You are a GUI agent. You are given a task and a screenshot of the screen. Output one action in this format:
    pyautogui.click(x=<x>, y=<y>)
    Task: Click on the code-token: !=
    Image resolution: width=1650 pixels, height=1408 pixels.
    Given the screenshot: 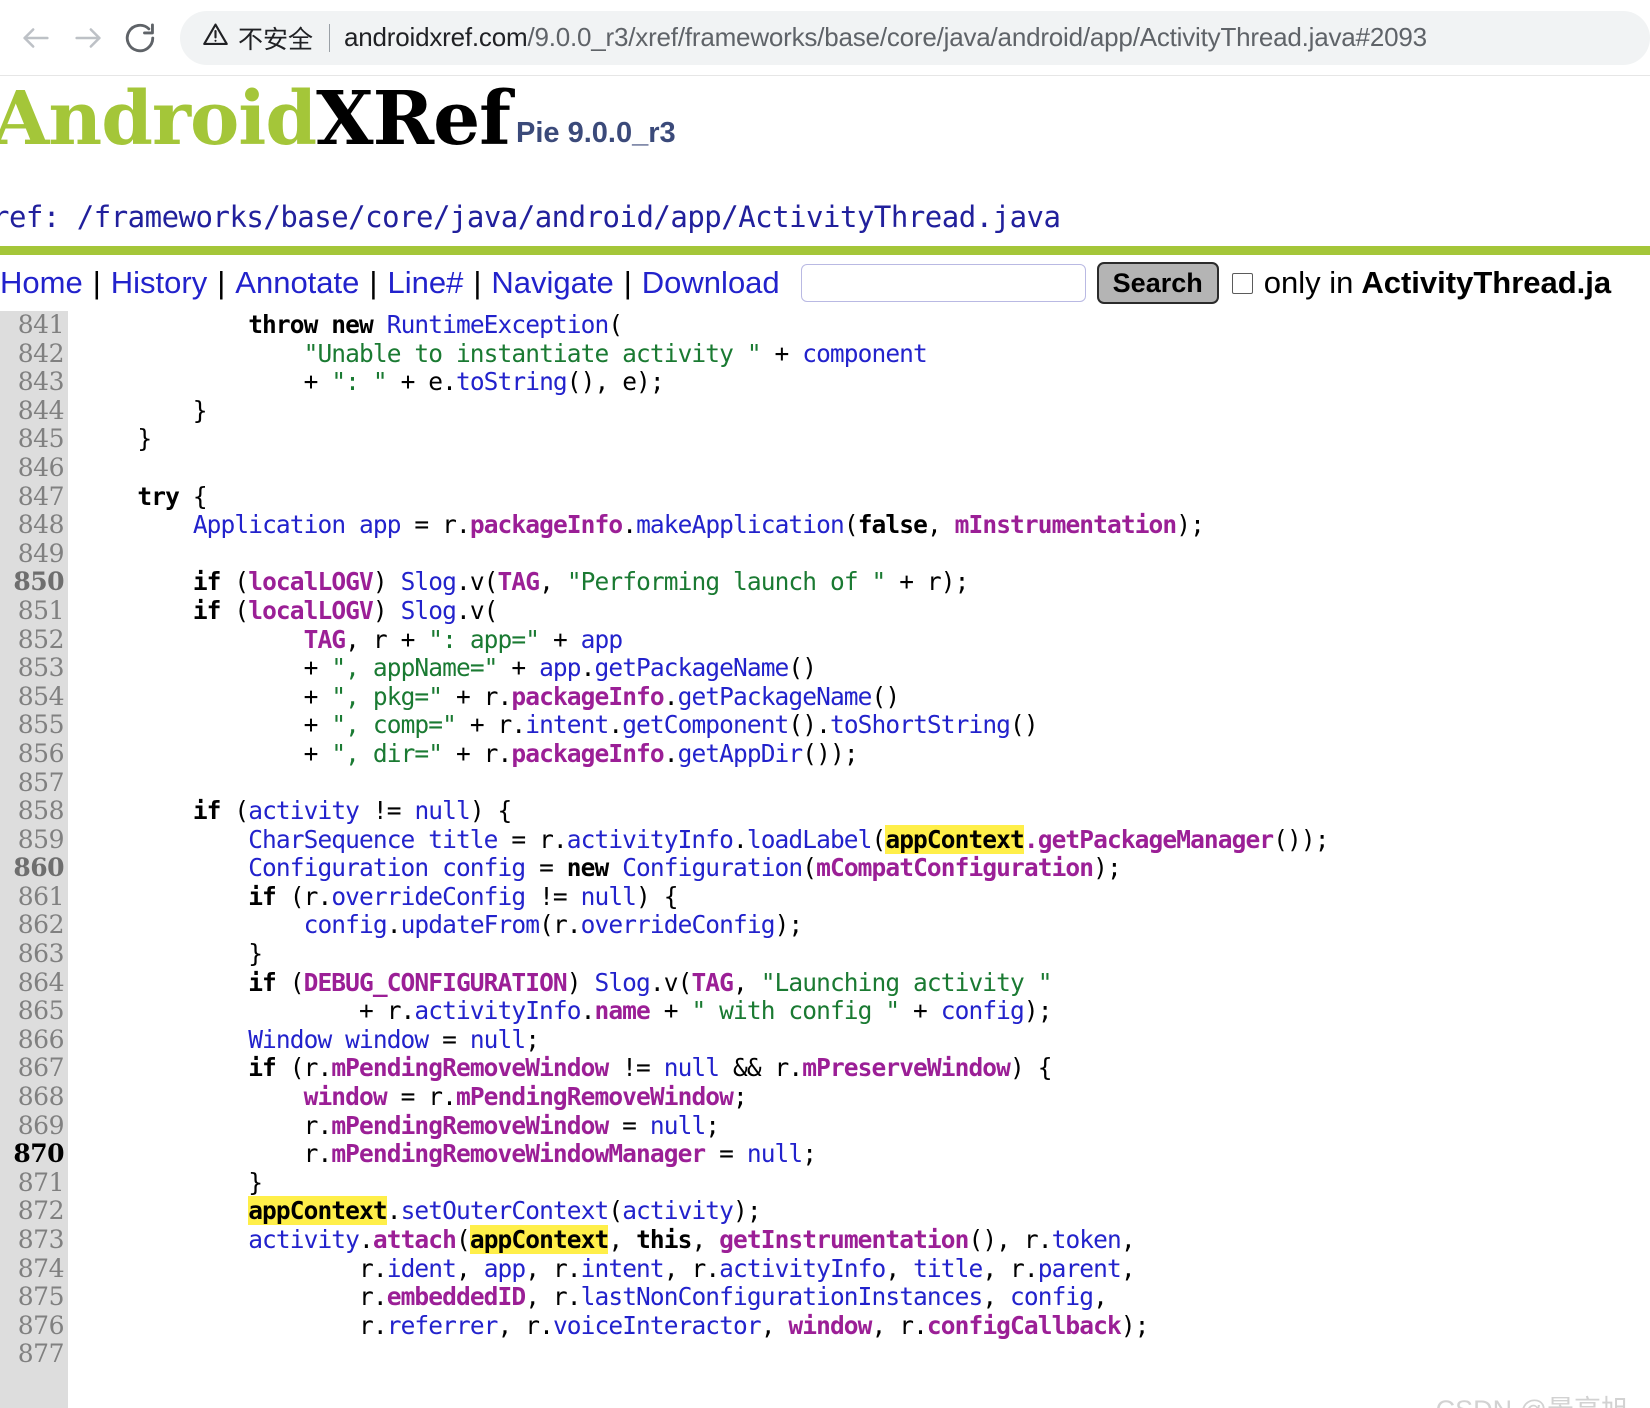 What is the action you would take?
    pyautogui.click(x=636, y=1068)
    